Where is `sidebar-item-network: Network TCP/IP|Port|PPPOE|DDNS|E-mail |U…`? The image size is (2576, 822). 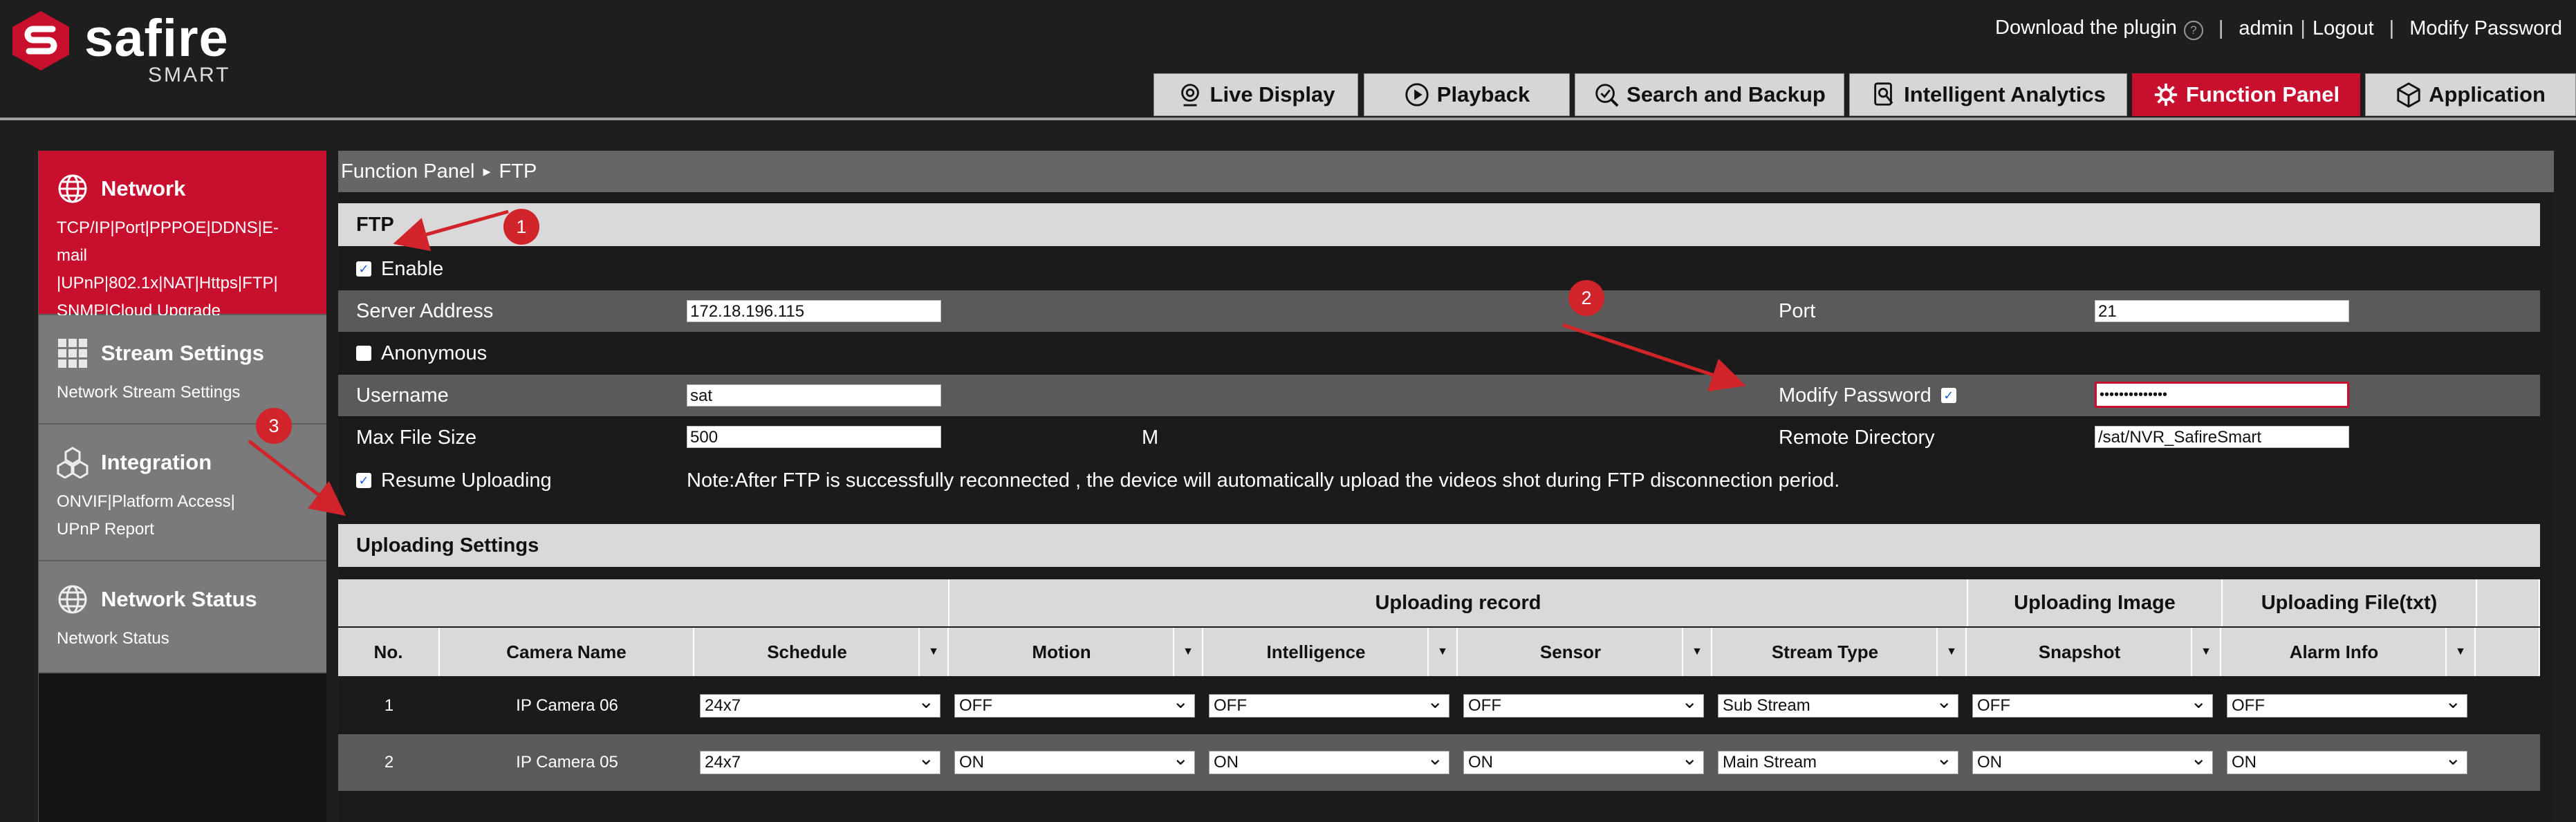
sidebar-item-network: Network TCP/IP|Port|PPPOE|DDNS|E-mail |U… is located at coordinates (182, 236).